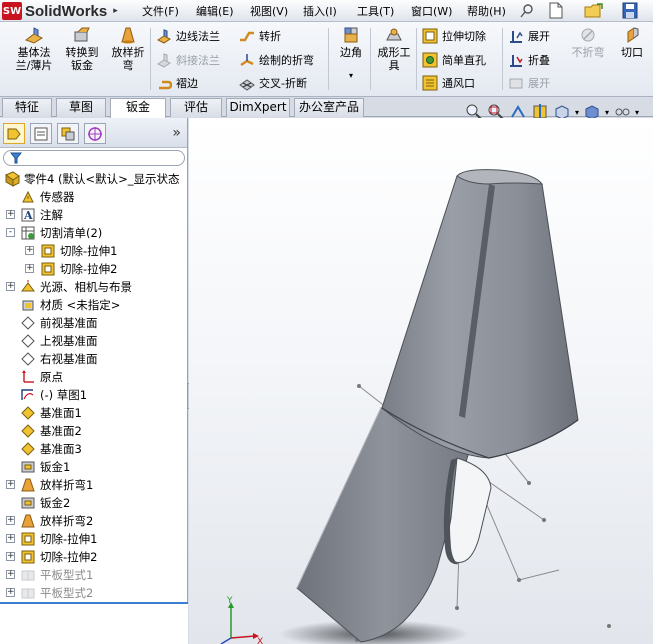 The height and width of the screenshot is (644, 653). What do you see at coordinates (51, 431) in the screenshot?
I see `tree-item: 基准面2` at bounding box center [51, 431].